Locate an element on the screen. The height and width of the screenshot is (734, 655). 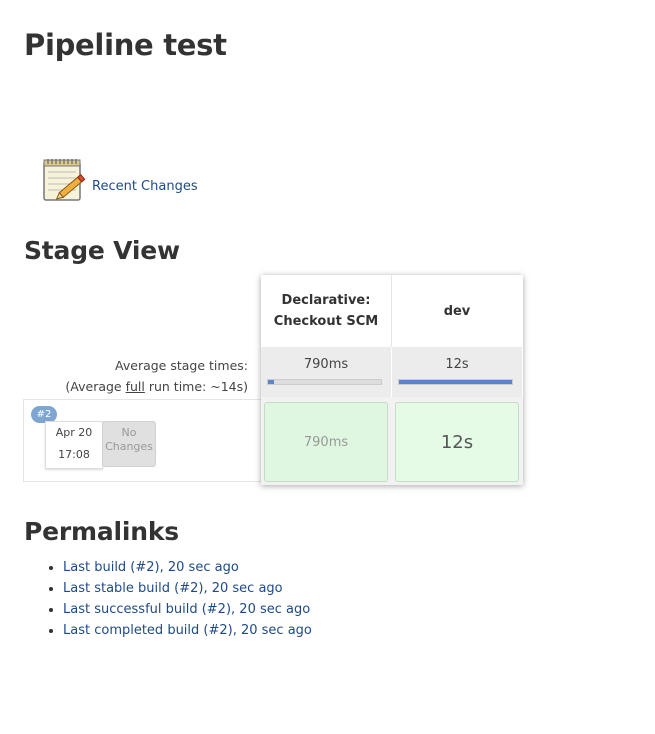
stage-average: 790ms is located at coordinates (326, 372).